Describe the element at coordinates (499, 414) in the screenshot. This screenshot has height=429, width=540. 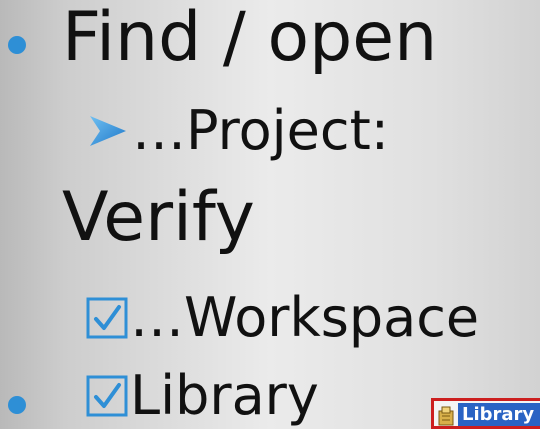
I see `library-label: Library` at that location.